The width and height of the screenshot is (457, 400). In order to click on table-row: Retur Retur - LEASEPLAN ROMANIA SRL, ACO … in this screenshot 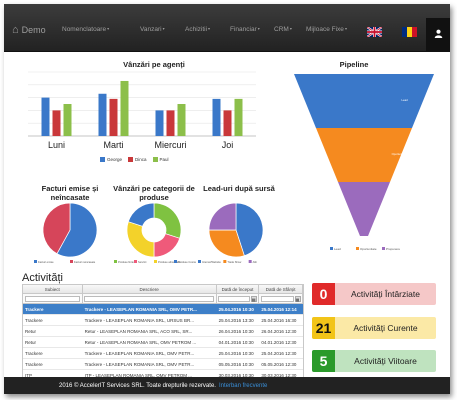, I will do `click(163, 331)`.